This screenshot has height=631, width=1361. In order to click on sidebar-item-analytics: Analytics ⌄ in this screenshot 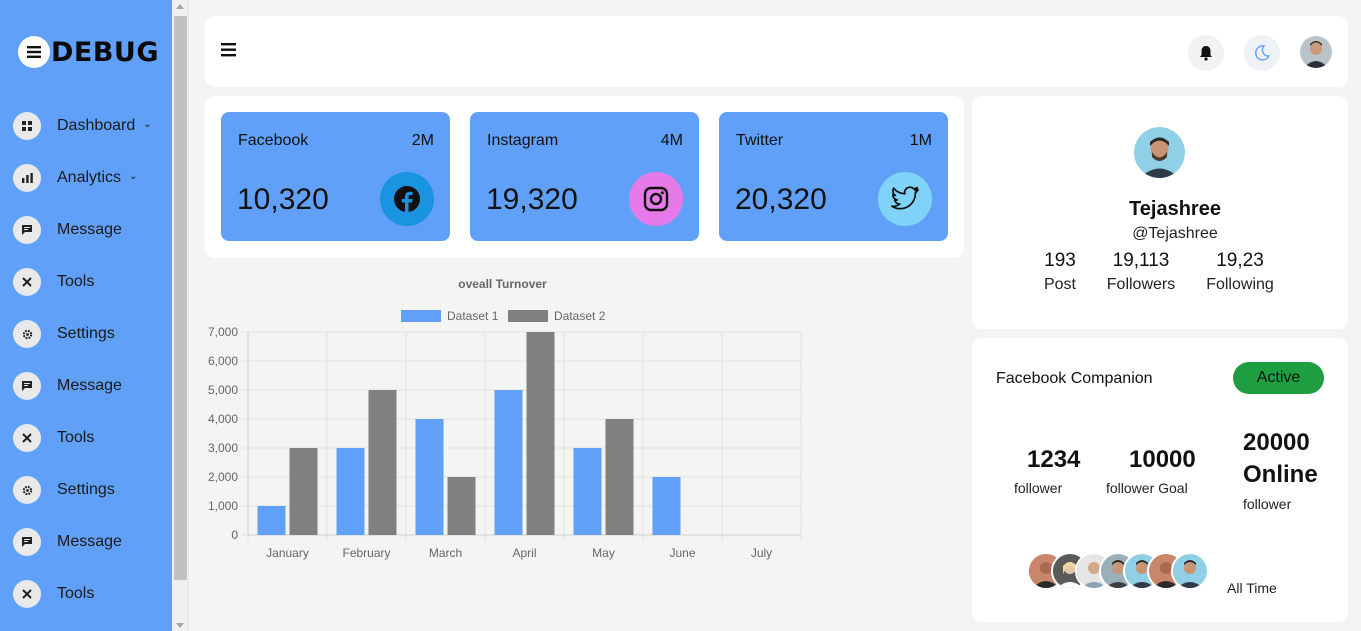, I will do `click(75, 178)`.